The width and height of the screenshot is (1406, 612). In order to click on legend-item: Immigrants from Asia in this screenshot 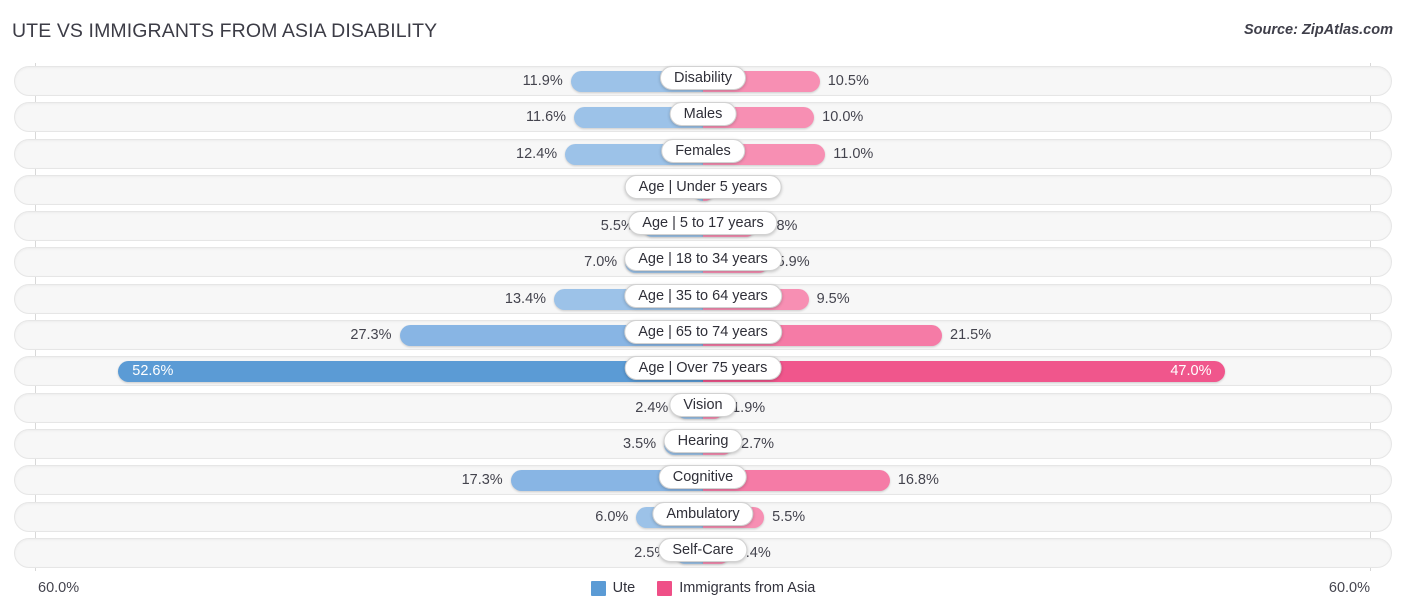, I will do `click(736, 588)`.